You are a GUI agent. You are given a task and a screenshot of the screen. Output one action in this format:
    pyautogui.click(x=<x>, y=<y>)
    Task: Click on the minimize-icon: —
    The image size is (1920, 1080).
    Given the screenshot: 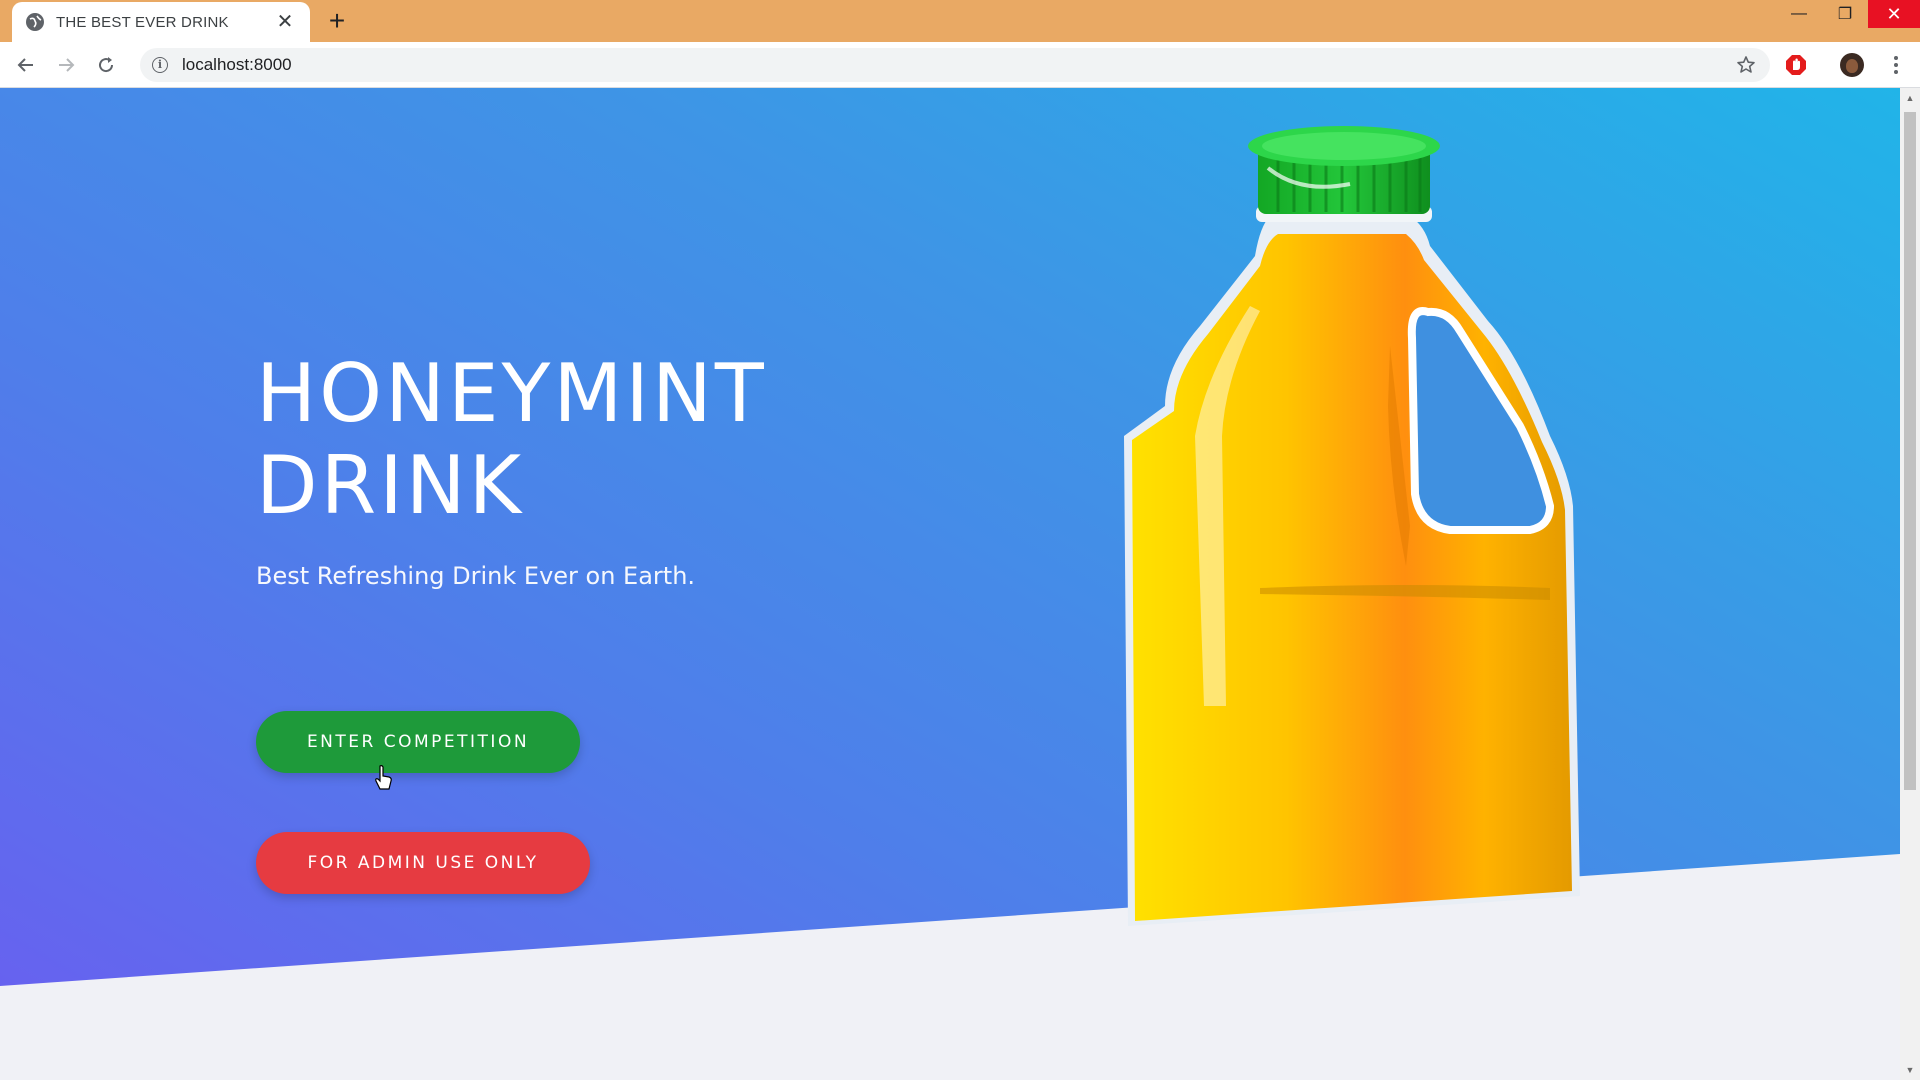 What is the action you would take?
    pyautogui.click(x=1799, y=14)
    